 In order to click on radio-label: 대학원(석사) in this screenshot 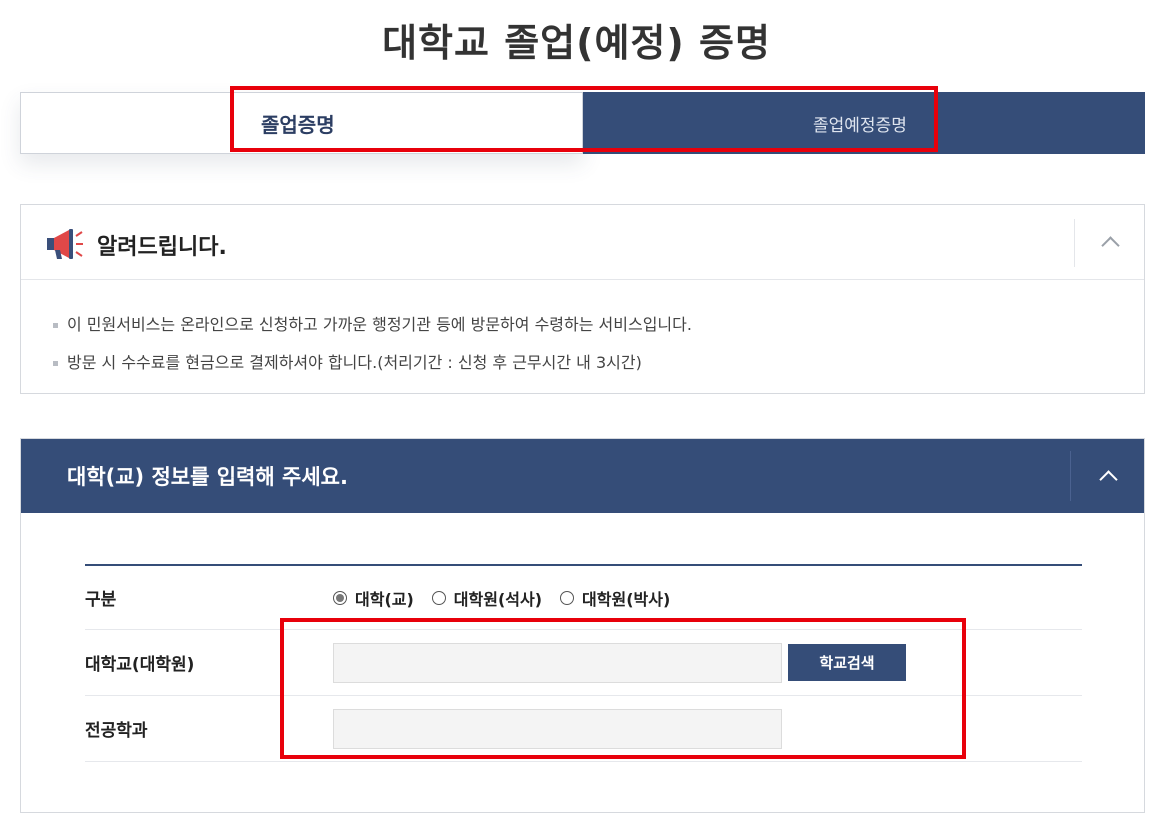, I will do `click(498, 599)`.